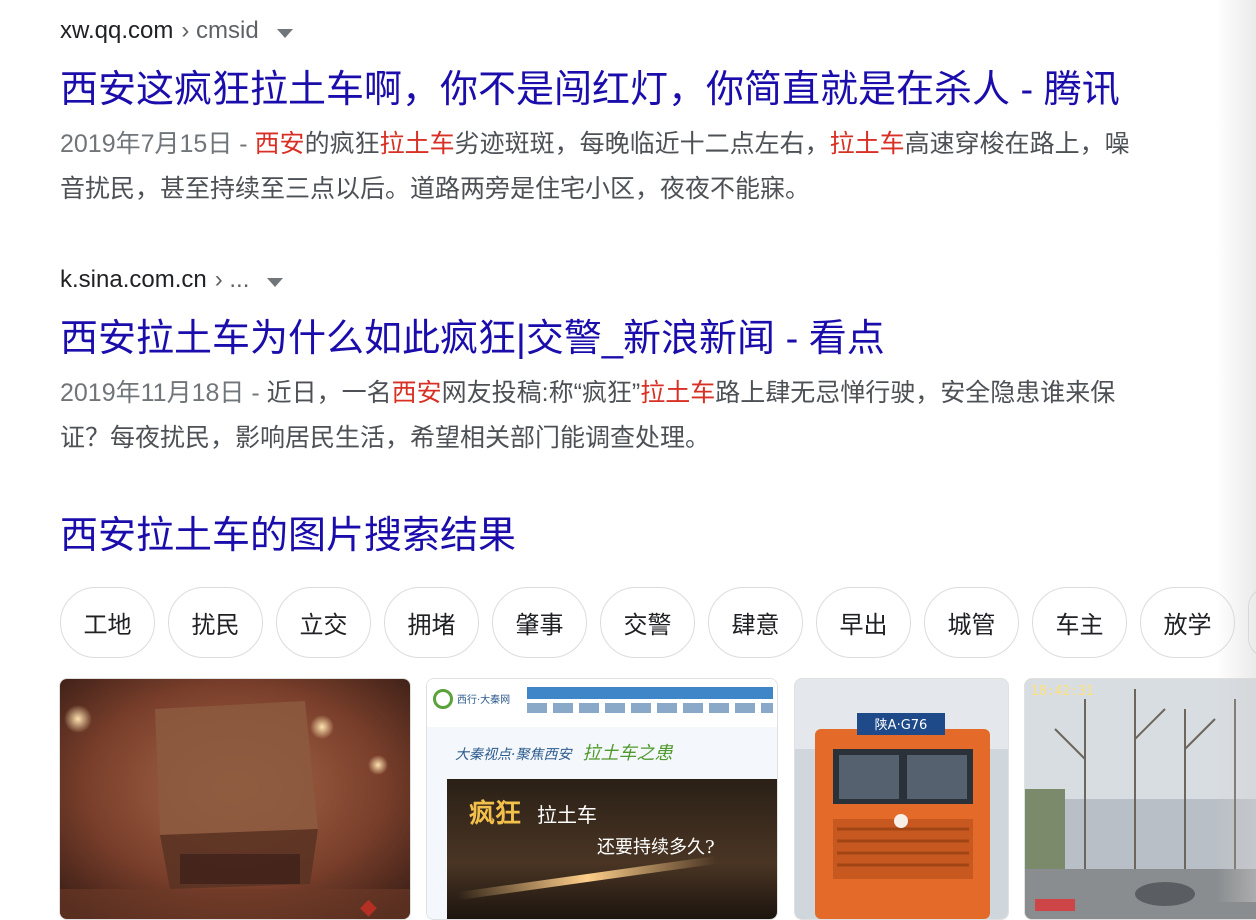 The width and height of the screenshot is (1256, 920). I want to click on image-thumbnail-2: 西行·大秦网 大秦视点·聚焦西安 拉土车之患 疯狂 拉土车 还要持续多久?, so click(602, 799).